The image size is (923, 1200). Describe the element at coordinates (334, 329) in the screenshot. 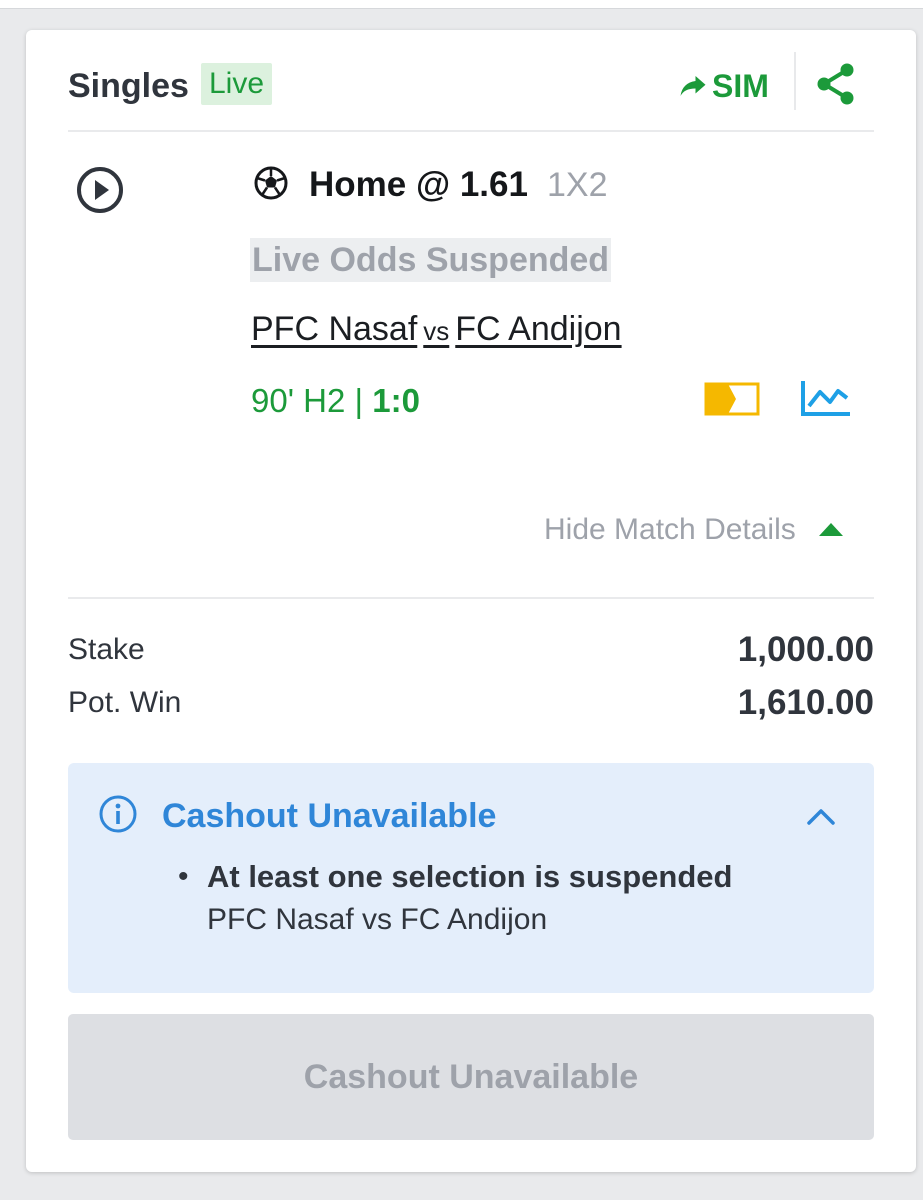

I see `home-team: PFC Nasaf` at that location.